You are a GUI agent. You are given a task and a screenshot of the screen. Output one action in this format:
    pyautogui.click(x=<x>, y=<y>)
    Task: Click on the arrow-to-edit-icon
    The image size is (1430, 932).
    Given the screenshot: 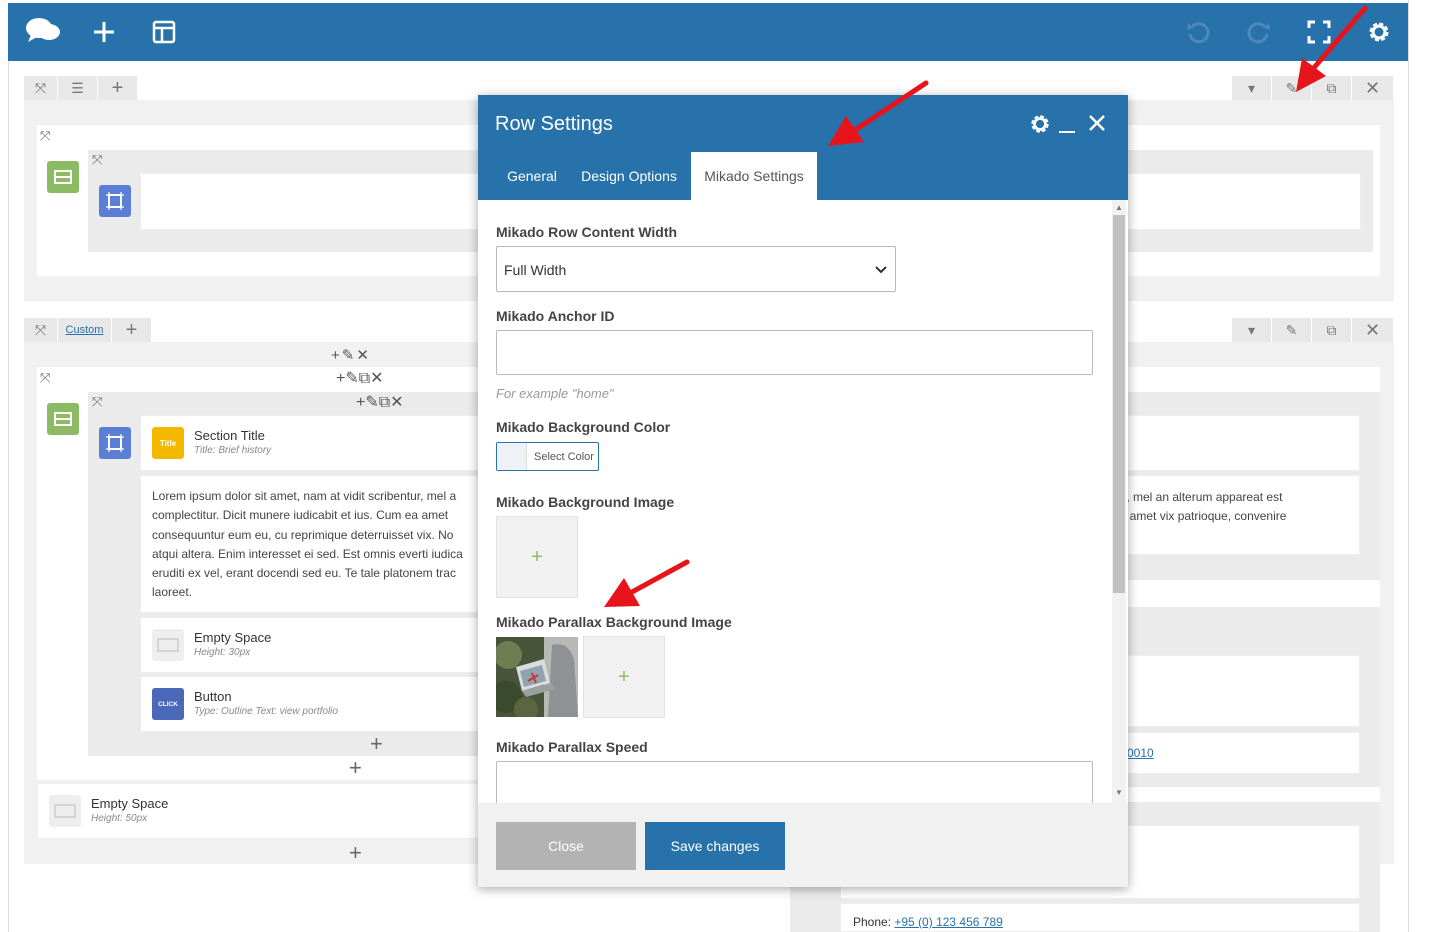 What is the action you would take?
    pyautogui.click(x=1332, y=48)
    